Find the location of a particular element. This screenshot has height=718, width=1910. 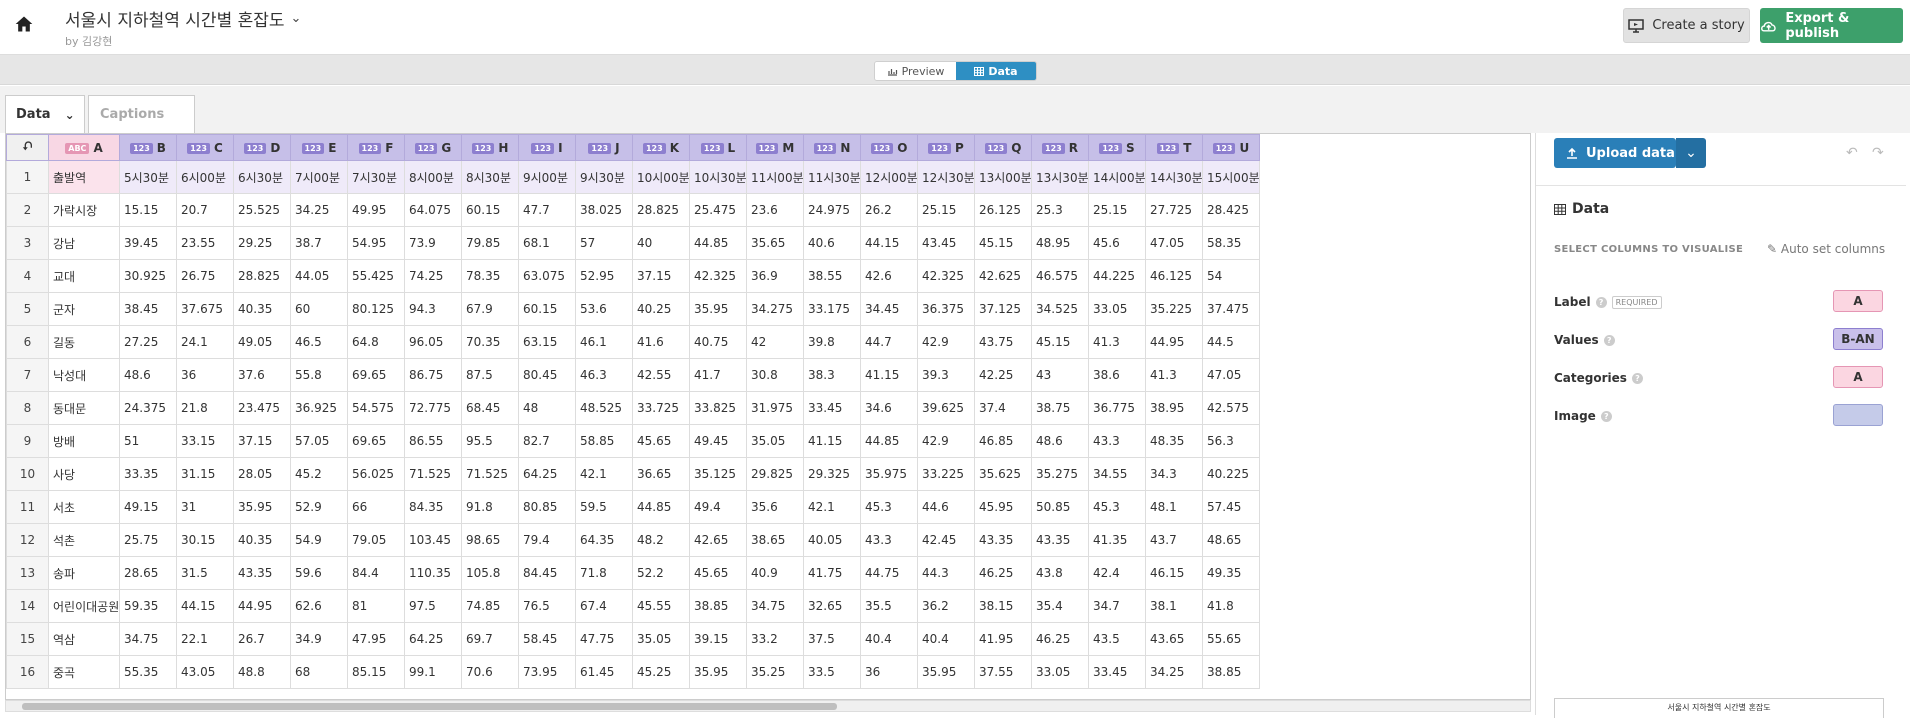

table-cell: 26.2 is located at coordinates (889, 210).